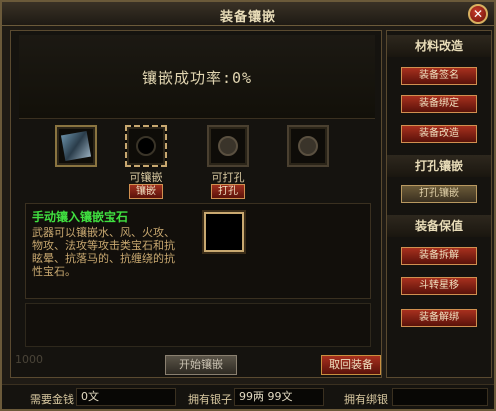 The height and width of the screenshot is (411, 496). I want to click on socket-icon, so click(146, 146).